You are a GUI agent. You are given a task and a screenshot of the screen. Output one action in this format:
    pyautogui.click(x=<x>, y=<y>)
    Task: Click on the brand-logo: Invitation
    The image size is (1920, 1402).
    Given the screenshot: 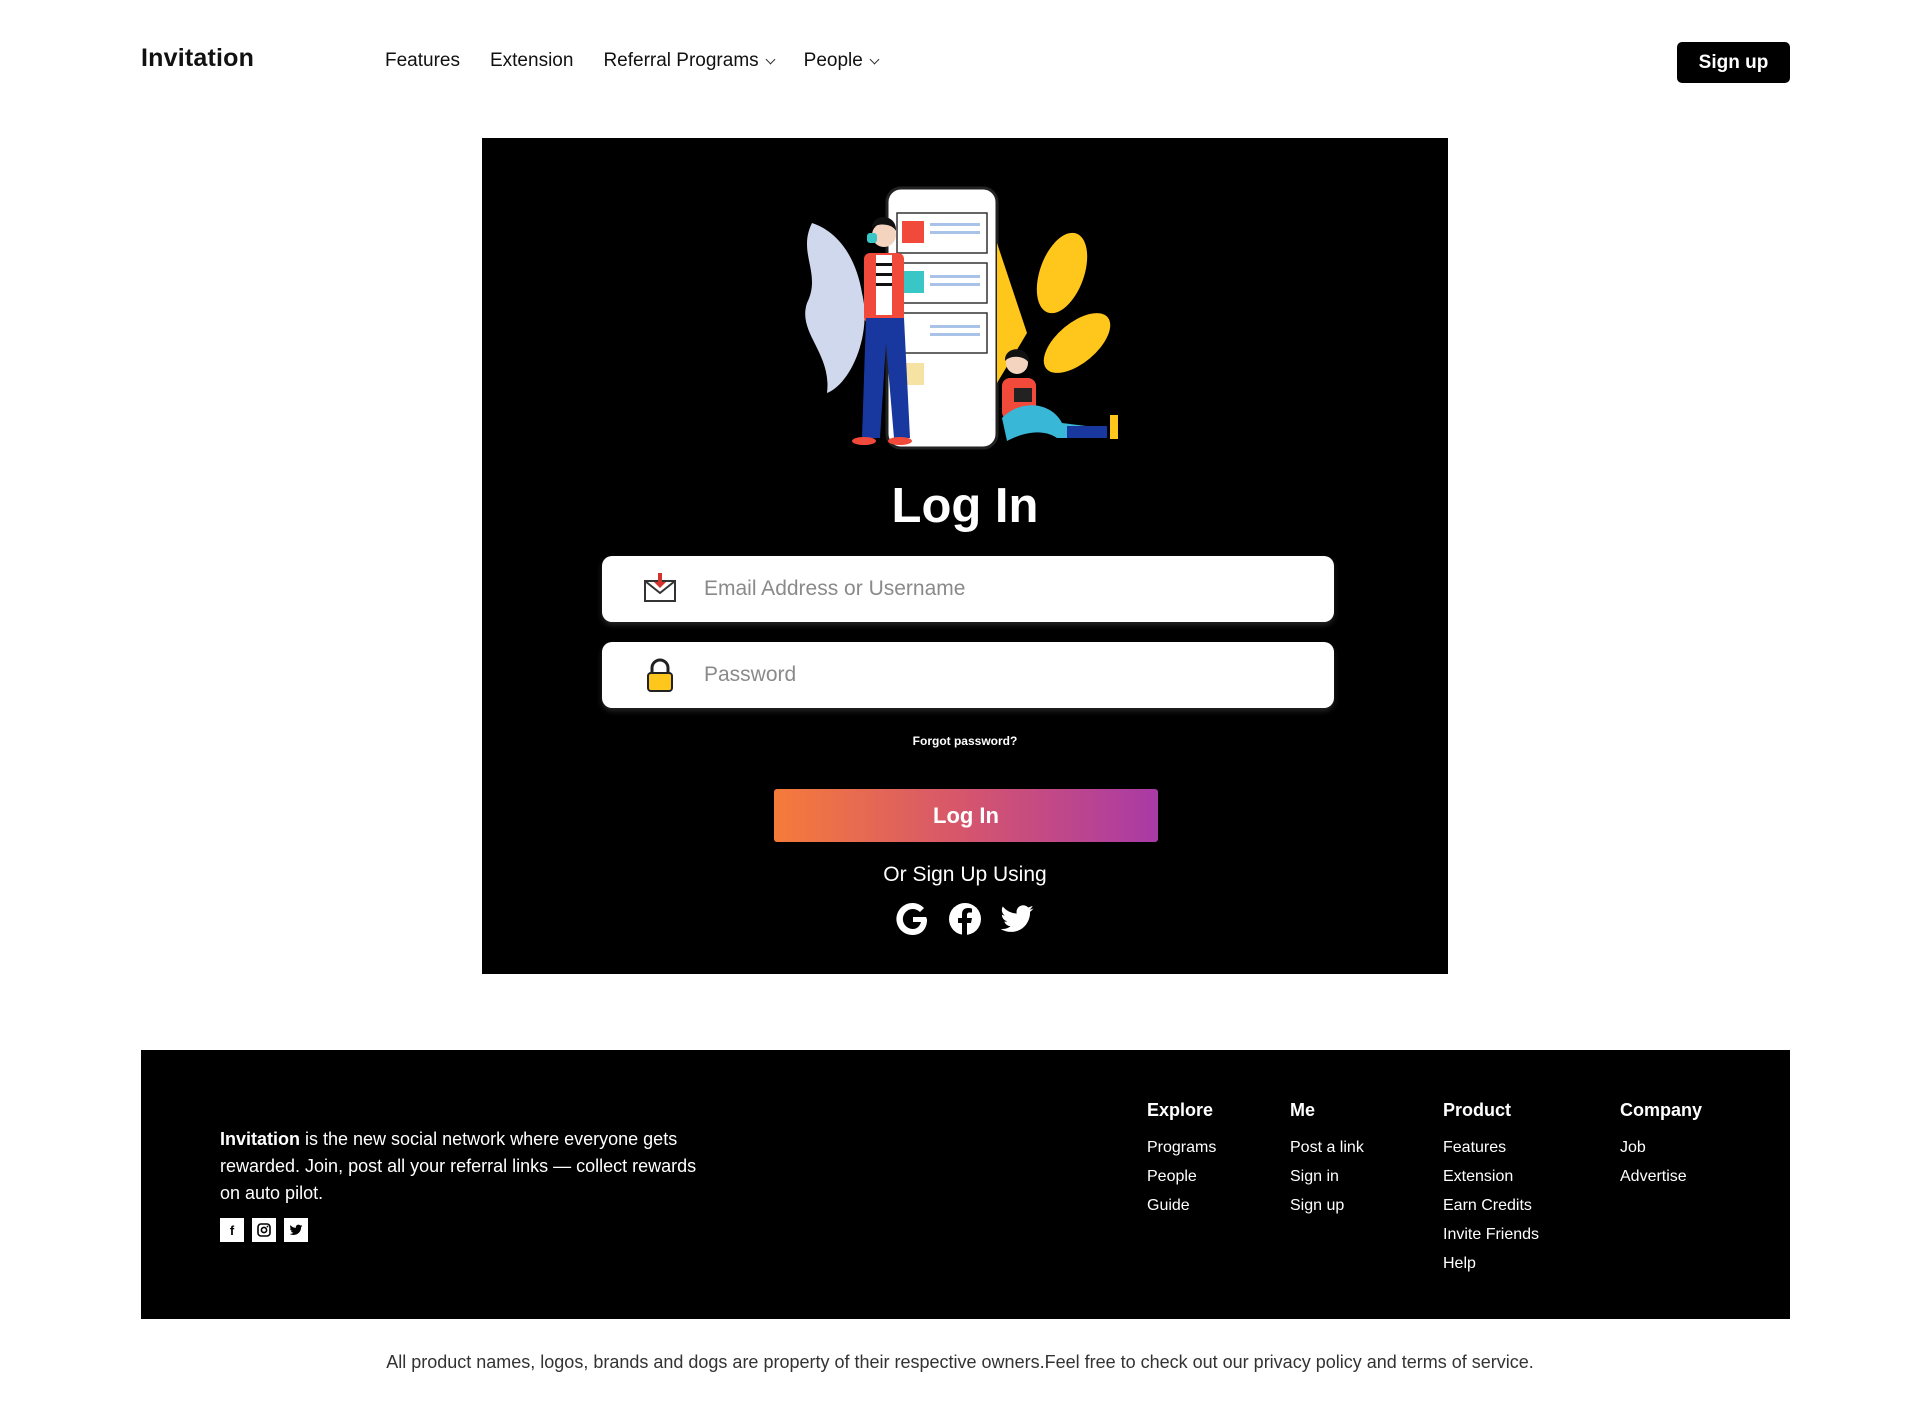 What is the action you would take?
    pyautogui.click(x=197, y=58)
    